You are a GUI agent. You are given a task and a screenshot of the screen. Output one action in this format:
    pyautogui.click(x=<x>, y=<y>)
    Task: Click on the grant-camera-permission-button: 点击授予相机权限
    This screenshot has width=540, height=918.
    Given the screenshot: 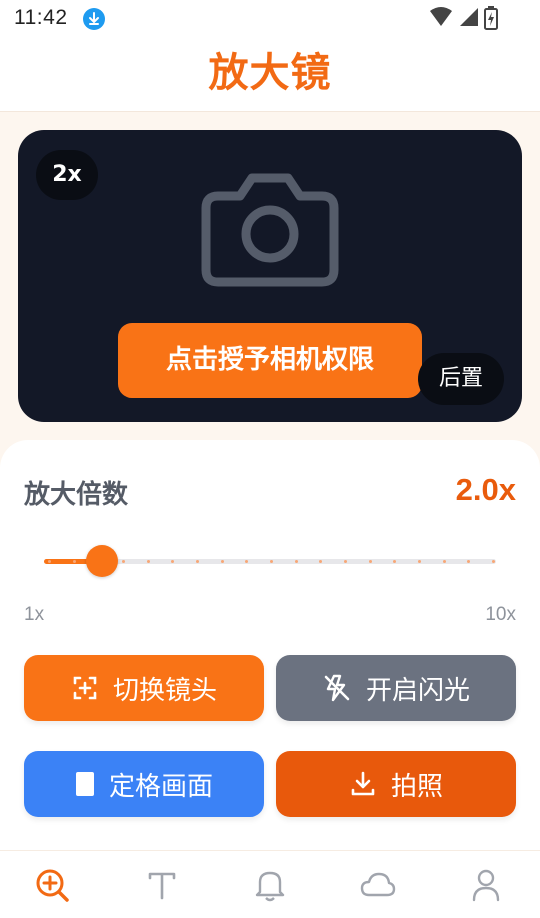 What is the action you would take?
    pyautogui.click(x=270, y=360)
    